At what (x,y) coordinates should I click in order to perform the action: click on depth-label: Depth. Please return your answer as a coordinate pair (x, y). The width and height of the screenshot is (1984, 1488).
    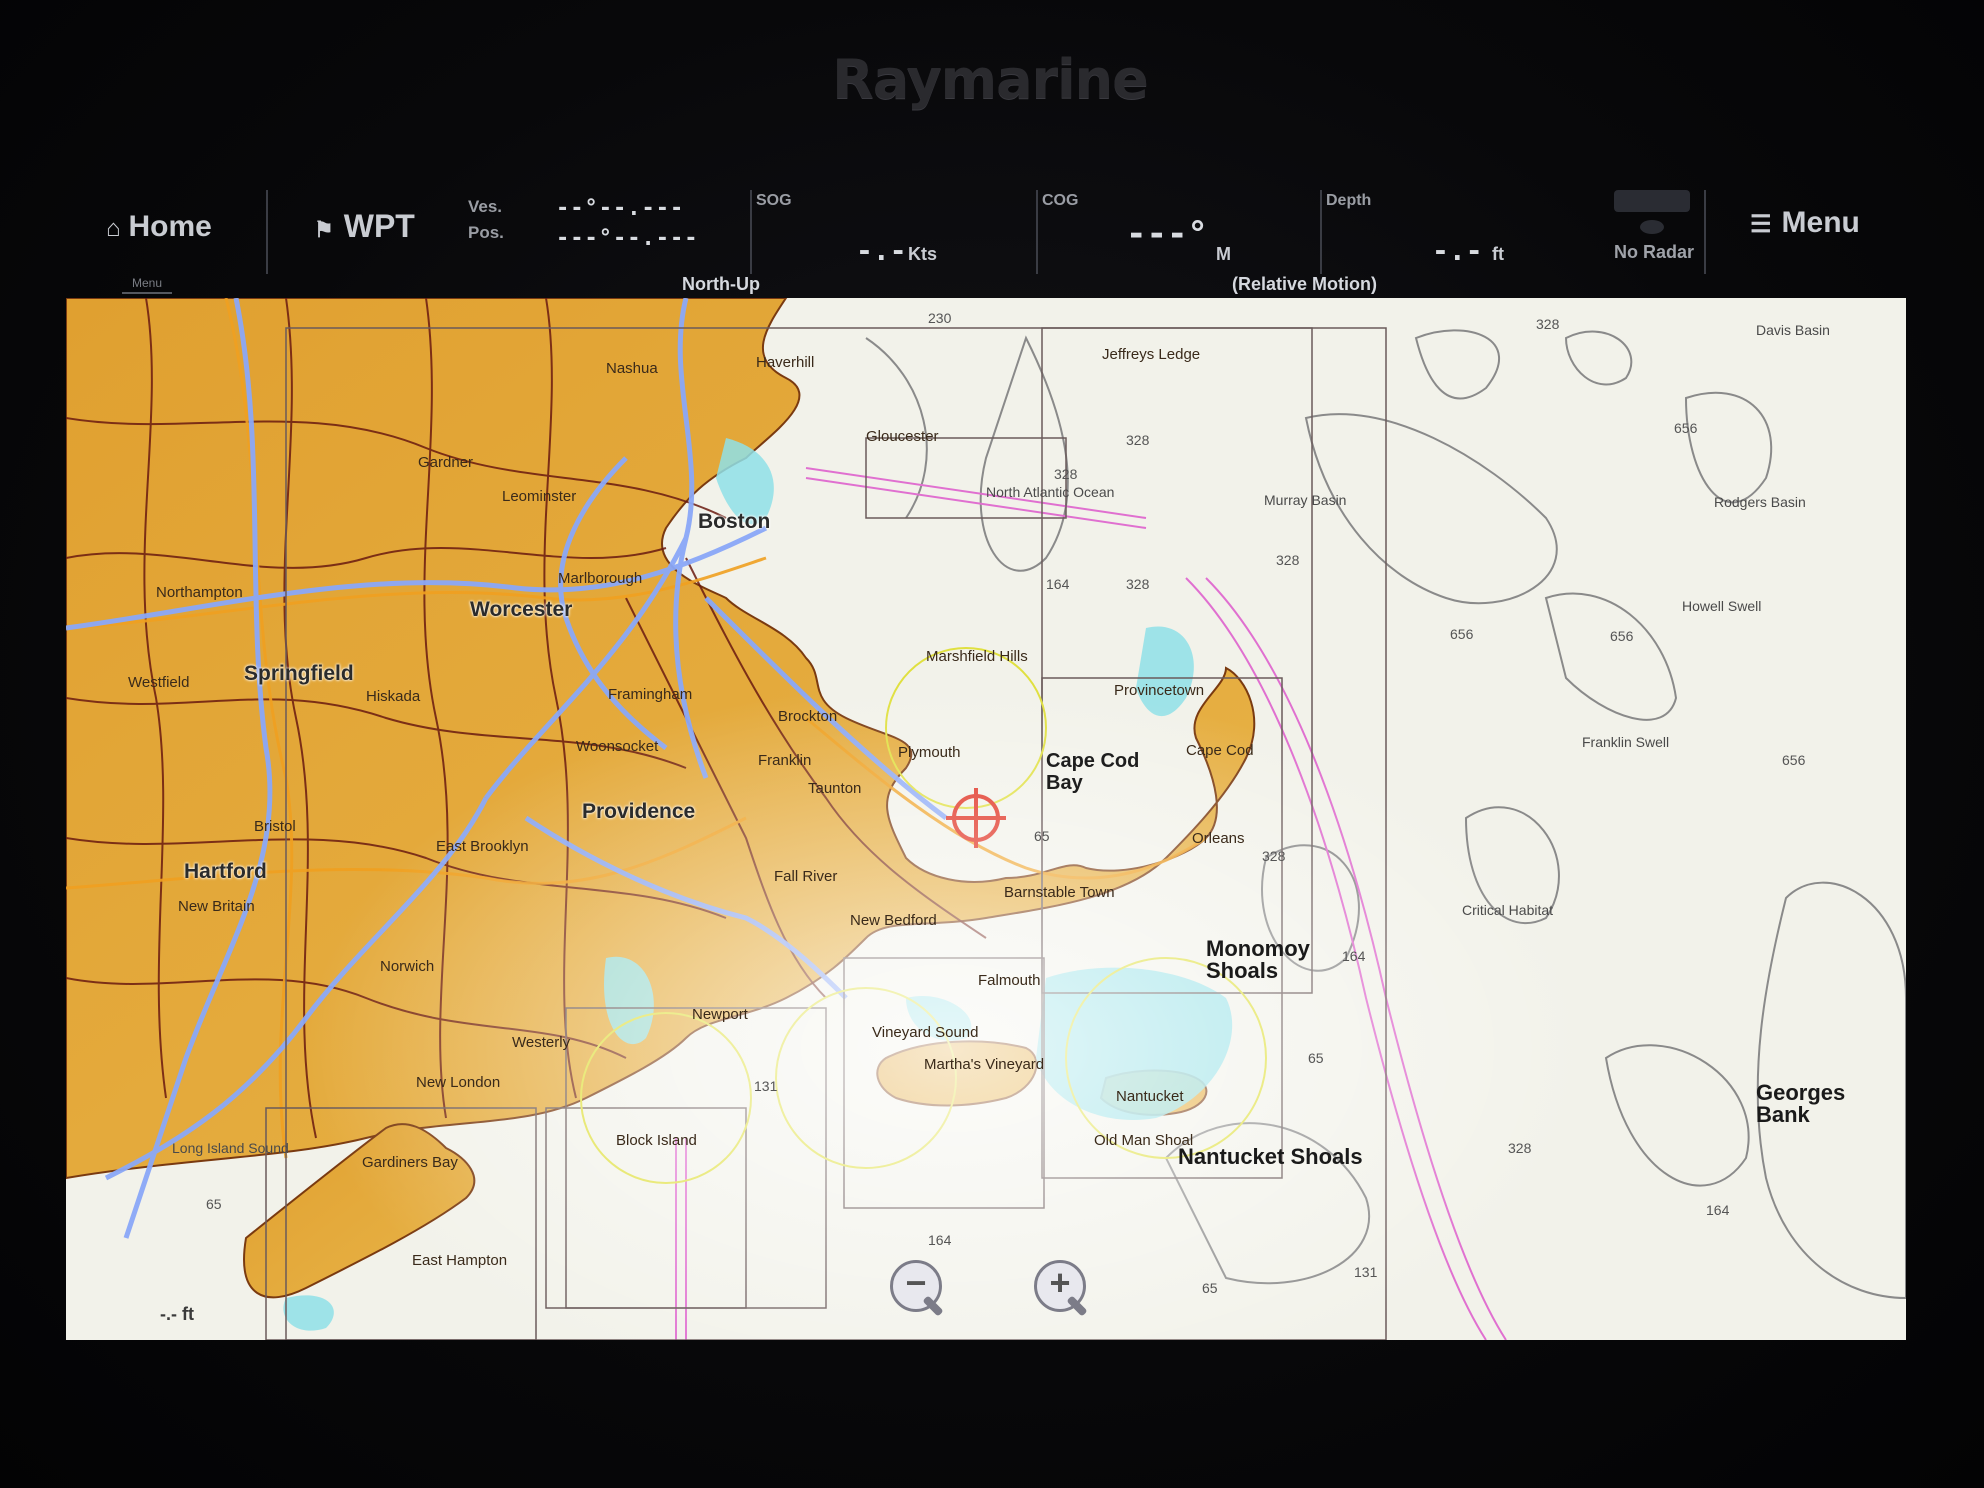
    Looking at the image, I should click on (1349, 200).